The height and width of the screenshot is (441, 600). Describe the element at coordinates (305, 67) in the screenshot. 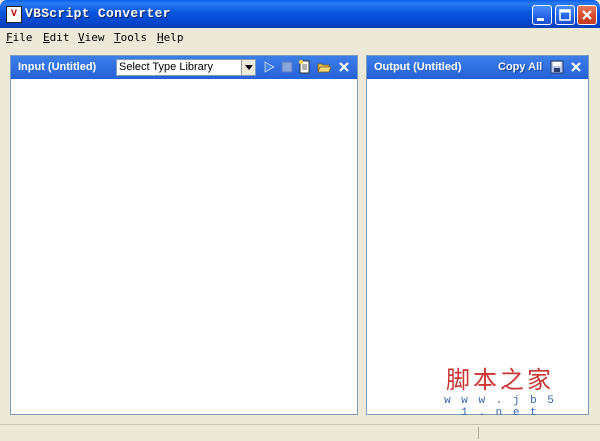

I see `new-document-icon` at that location.